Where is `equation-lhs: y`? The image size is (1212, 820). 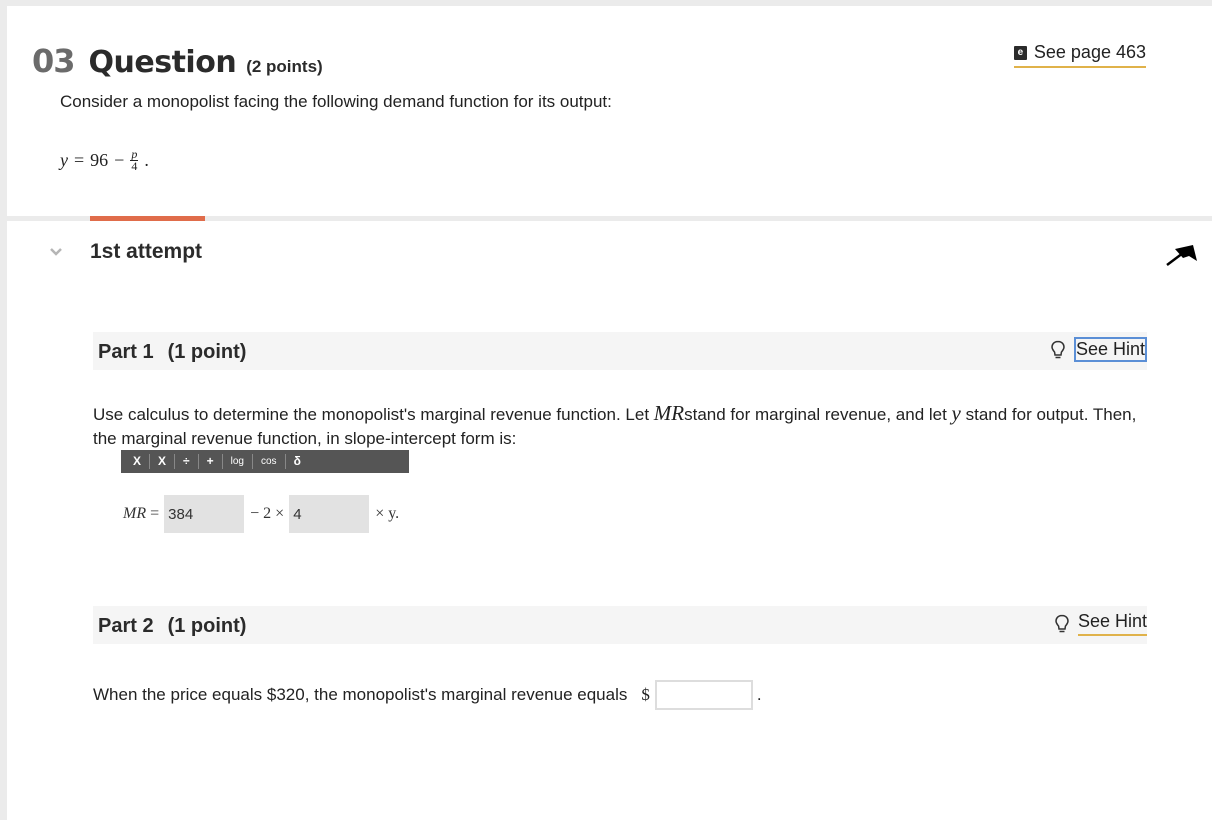
equation-lhs: y is located at coordinates (64, 160).